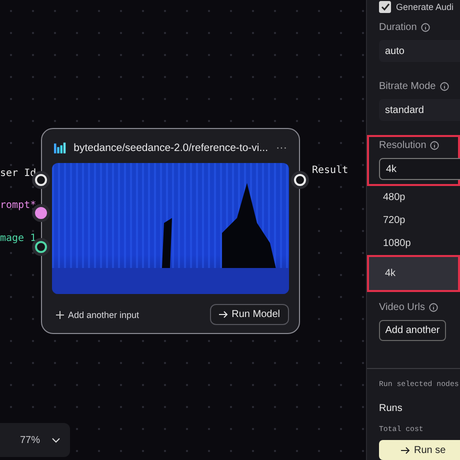 The width and height of the screenshot is (460, 460). What do you see at coordinates (98, 315) in the screenshot?
I see `add-input-button: Add another input` at bounding box center [98, 315].